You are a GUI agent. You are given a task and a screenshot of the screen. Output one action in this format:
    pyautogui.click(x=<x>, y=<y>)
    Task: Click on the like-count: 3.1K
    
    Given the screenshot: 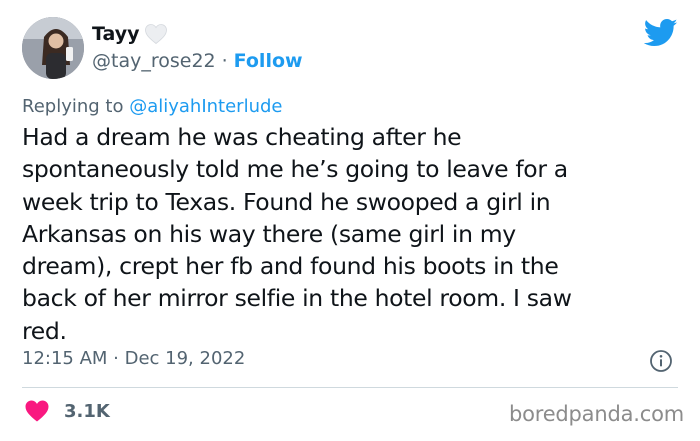 What is the action you would take?
    pyautogui.click(x=87, y=411)
    